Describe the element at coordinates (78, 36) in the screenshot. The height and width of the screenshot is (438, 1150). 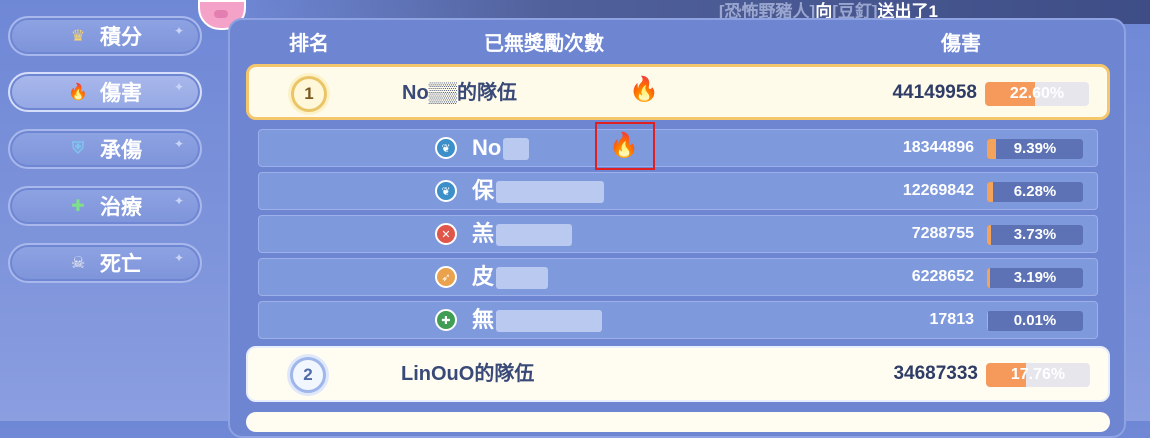
I see `crown-icon: ♛` at that location.